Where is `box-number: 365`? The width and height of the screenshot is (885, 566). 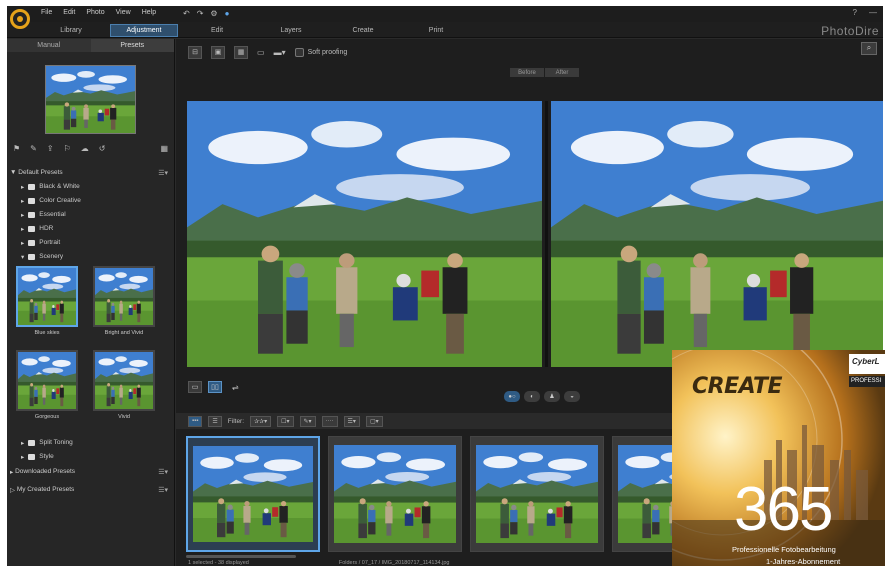 box-number: 365 is located at coordinates (783, 509).